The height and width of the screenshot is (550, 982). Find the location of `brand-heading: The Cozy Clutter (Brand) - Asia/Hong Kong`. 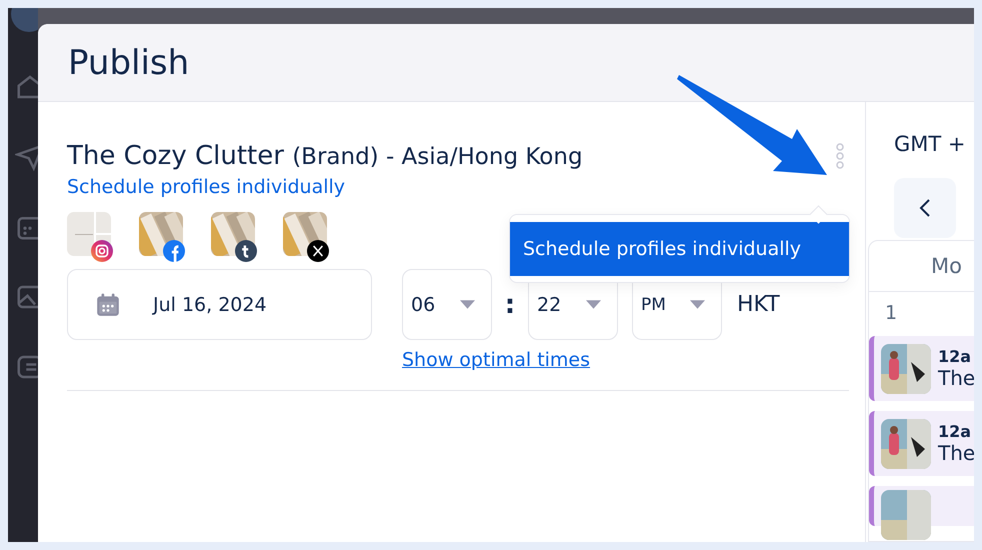

brand-heading: The Cozy Clutter (Brand) - Asia/Hong Kong is located at coordinates (325, 156).